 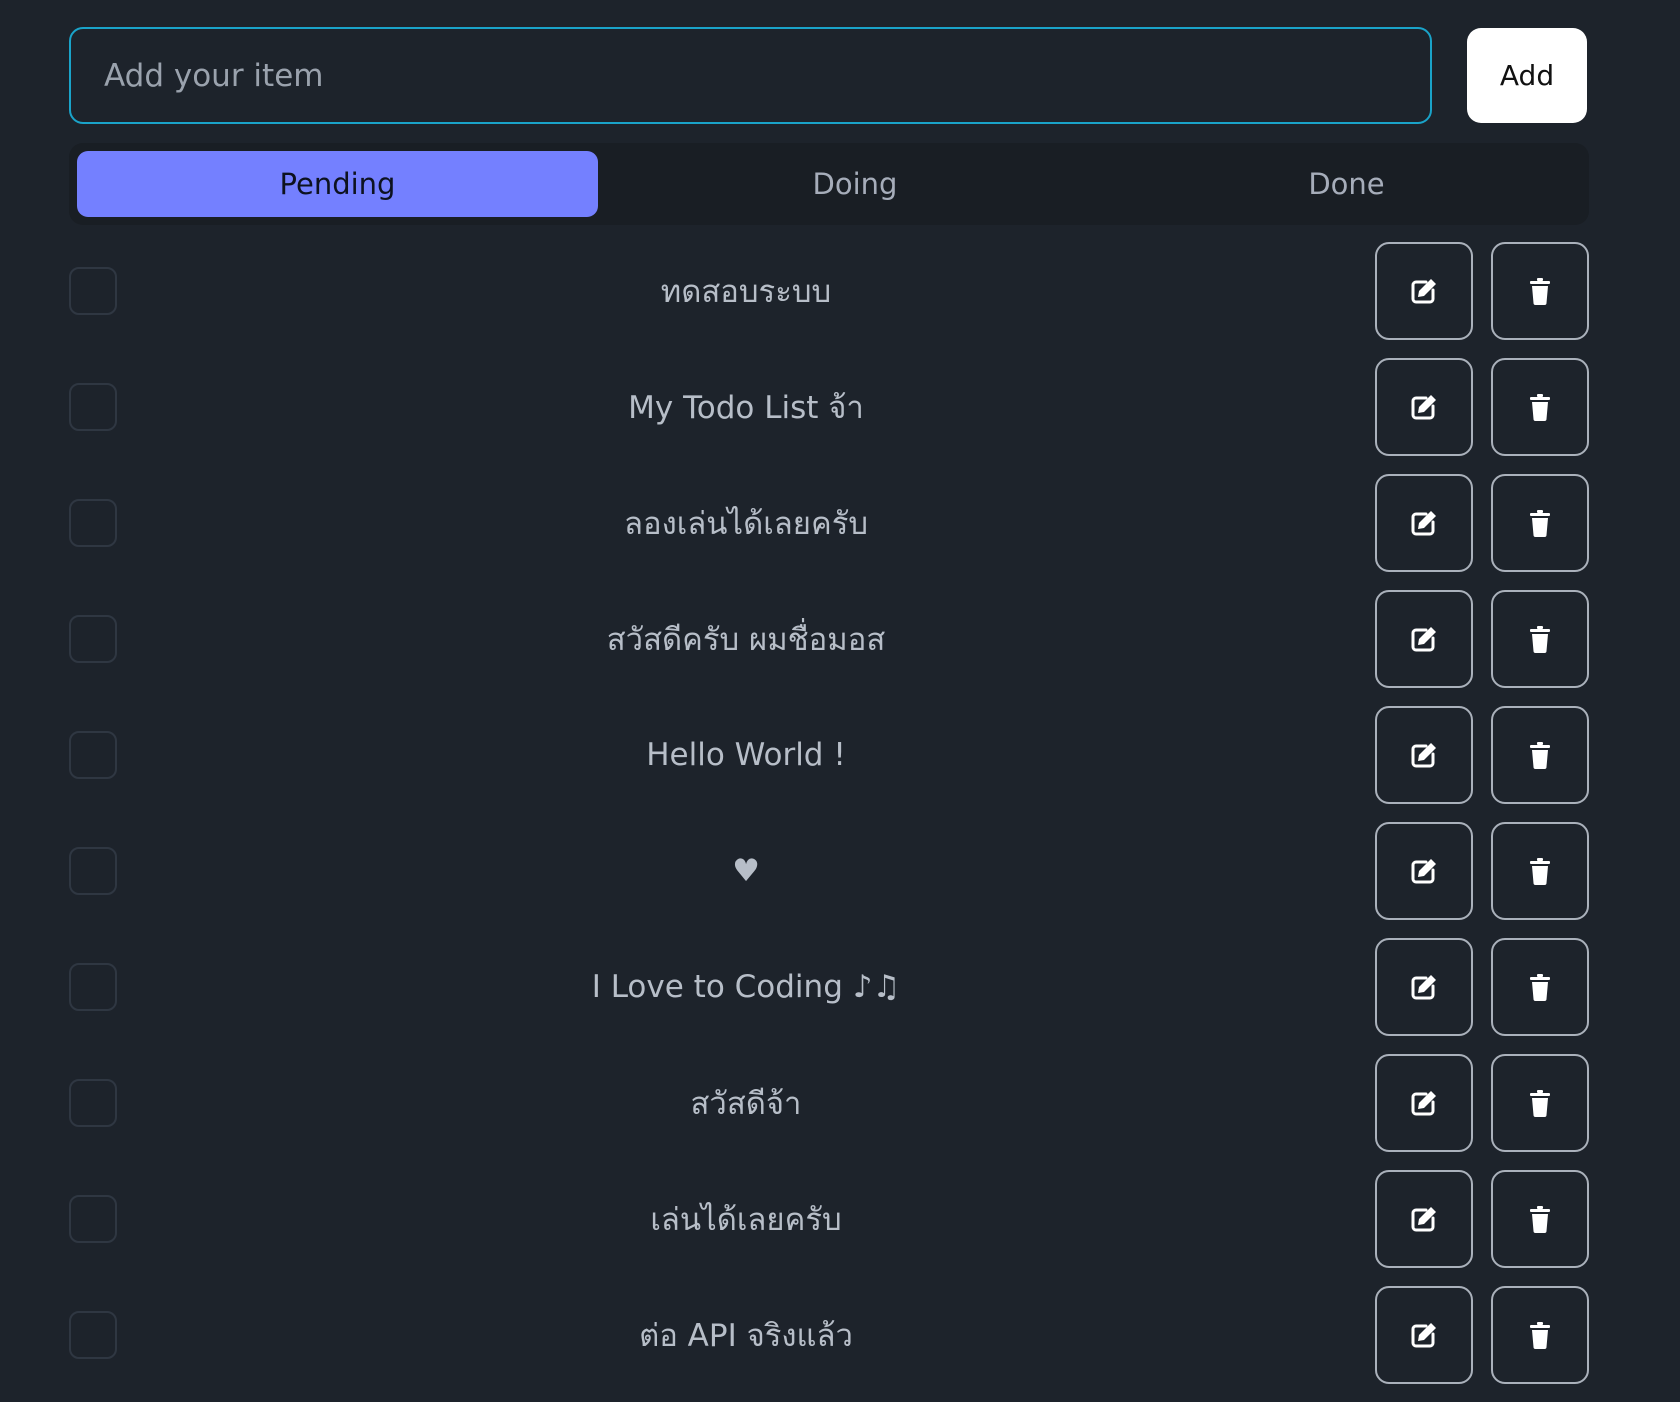 What do you see at coordinates (840, 1112) in the screenshot?
I see `todo-item: สวัสดีจ้า` at bounding box center [840, 1112].